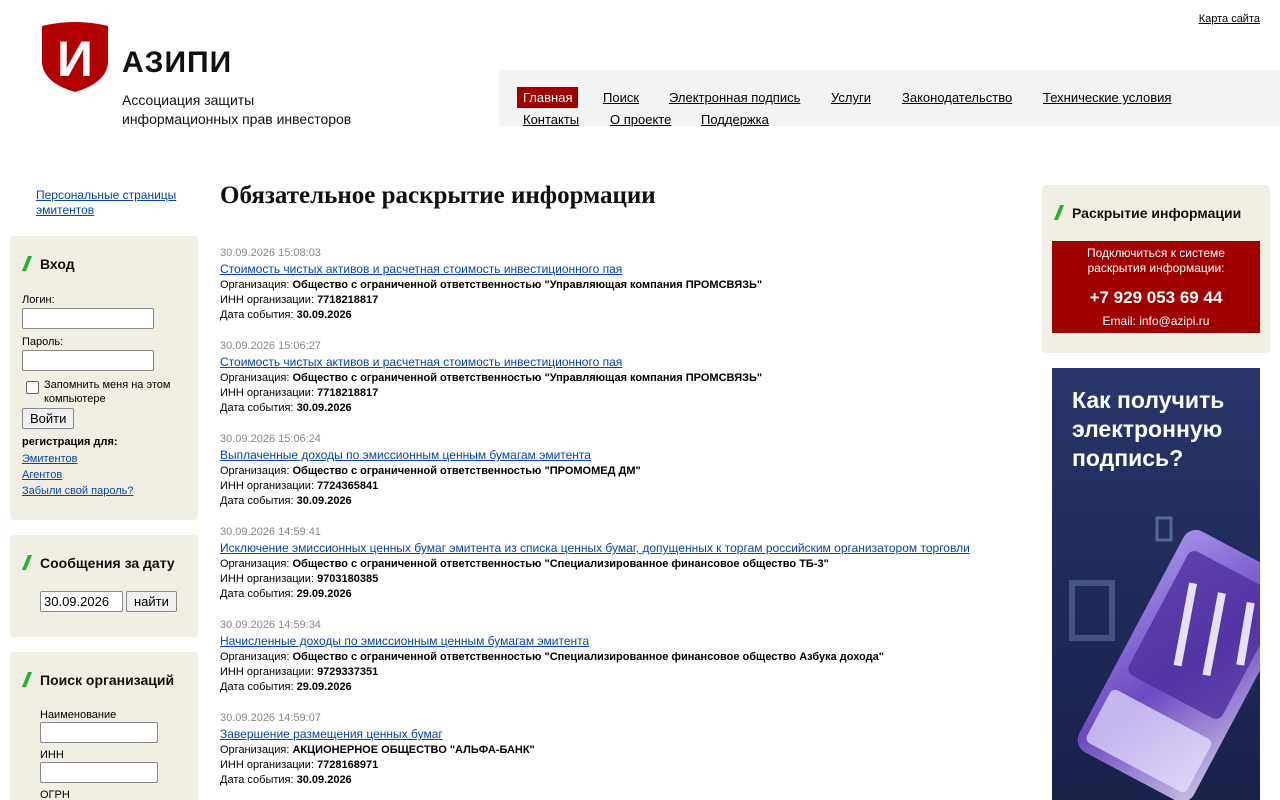  I want to click on remember-me-checkbox, so click(32, 387).